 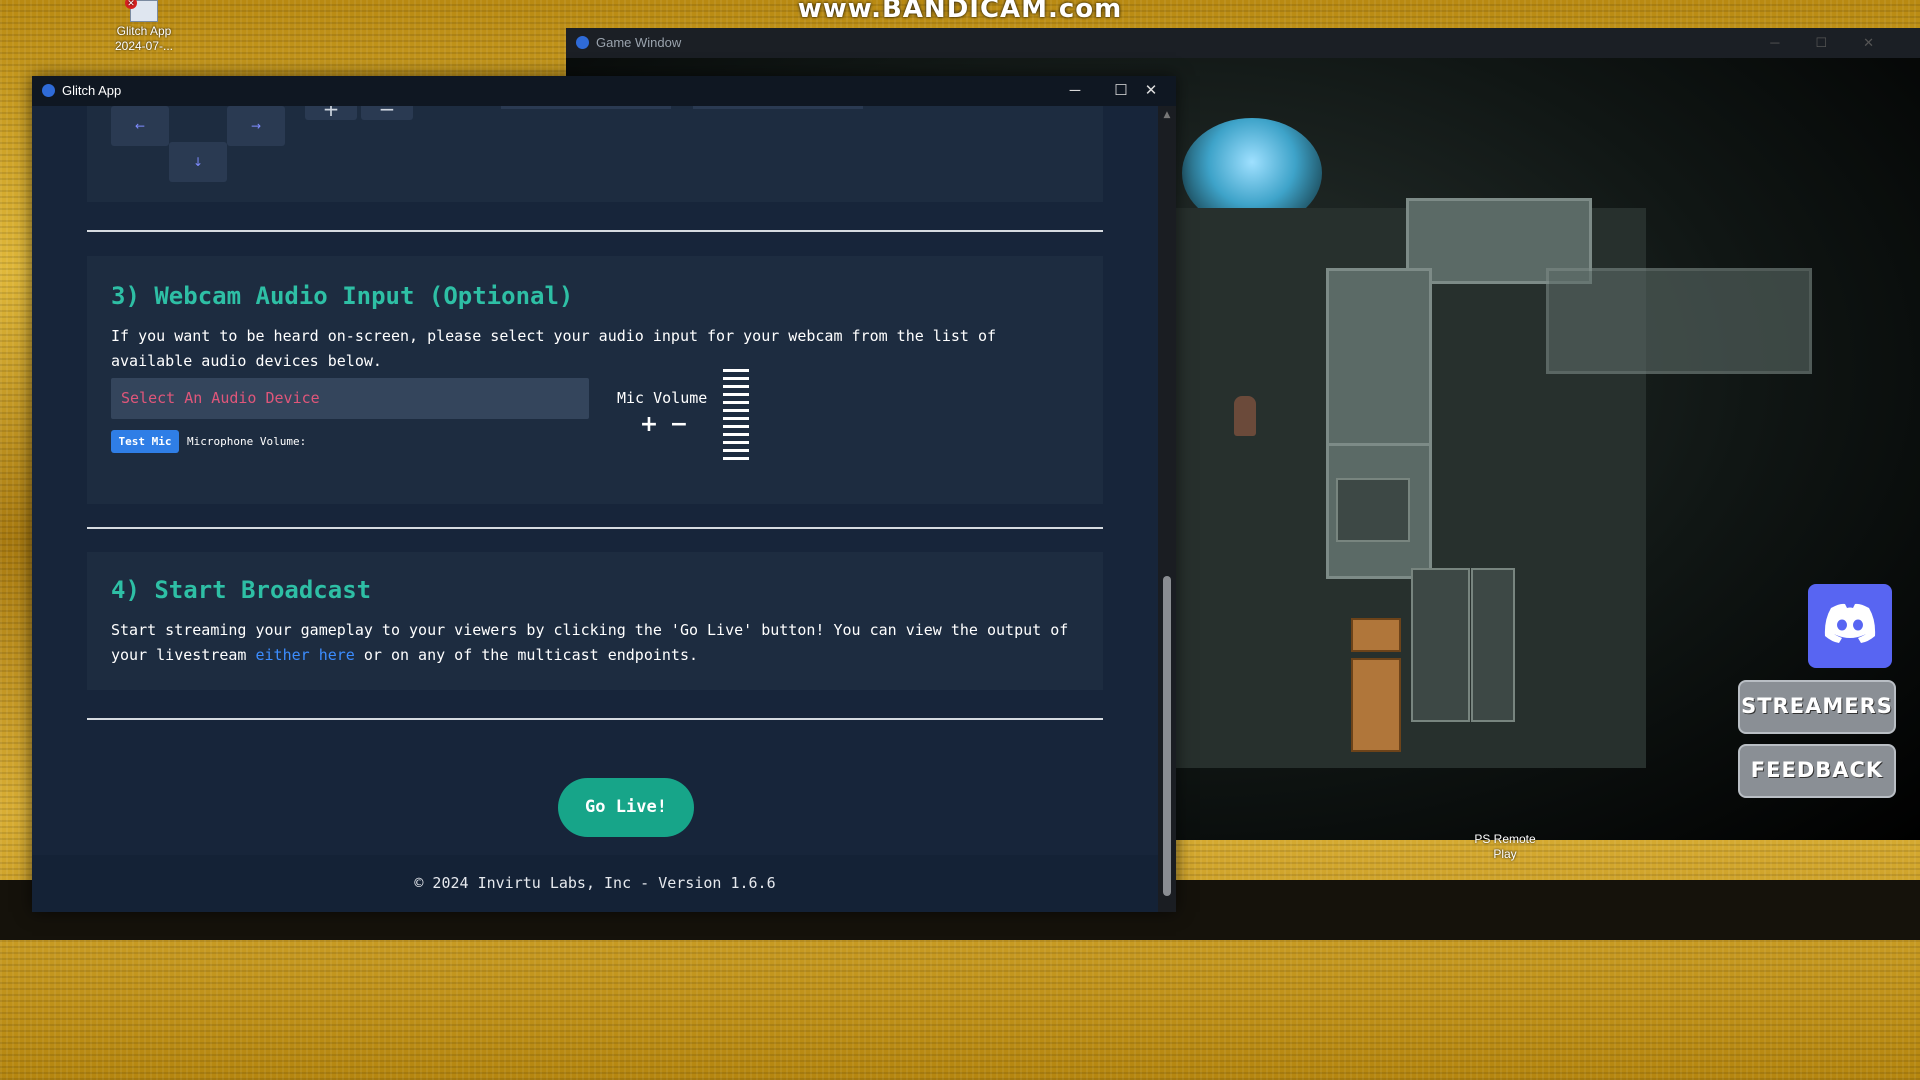 What do you see at coordinates (387, 113) in the screenshot?
I see `minus-key: −` at bounding box center [387, 113].